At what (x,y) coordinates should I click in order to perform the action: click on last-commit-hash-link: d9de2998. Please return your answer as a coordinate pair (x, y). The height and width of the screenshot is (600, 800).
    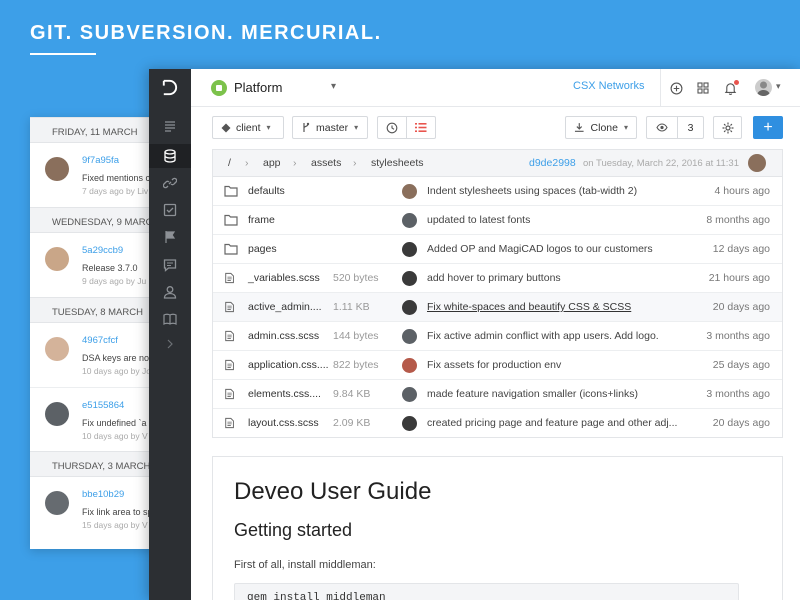
    Looking at the image, I should click on (552, 163).